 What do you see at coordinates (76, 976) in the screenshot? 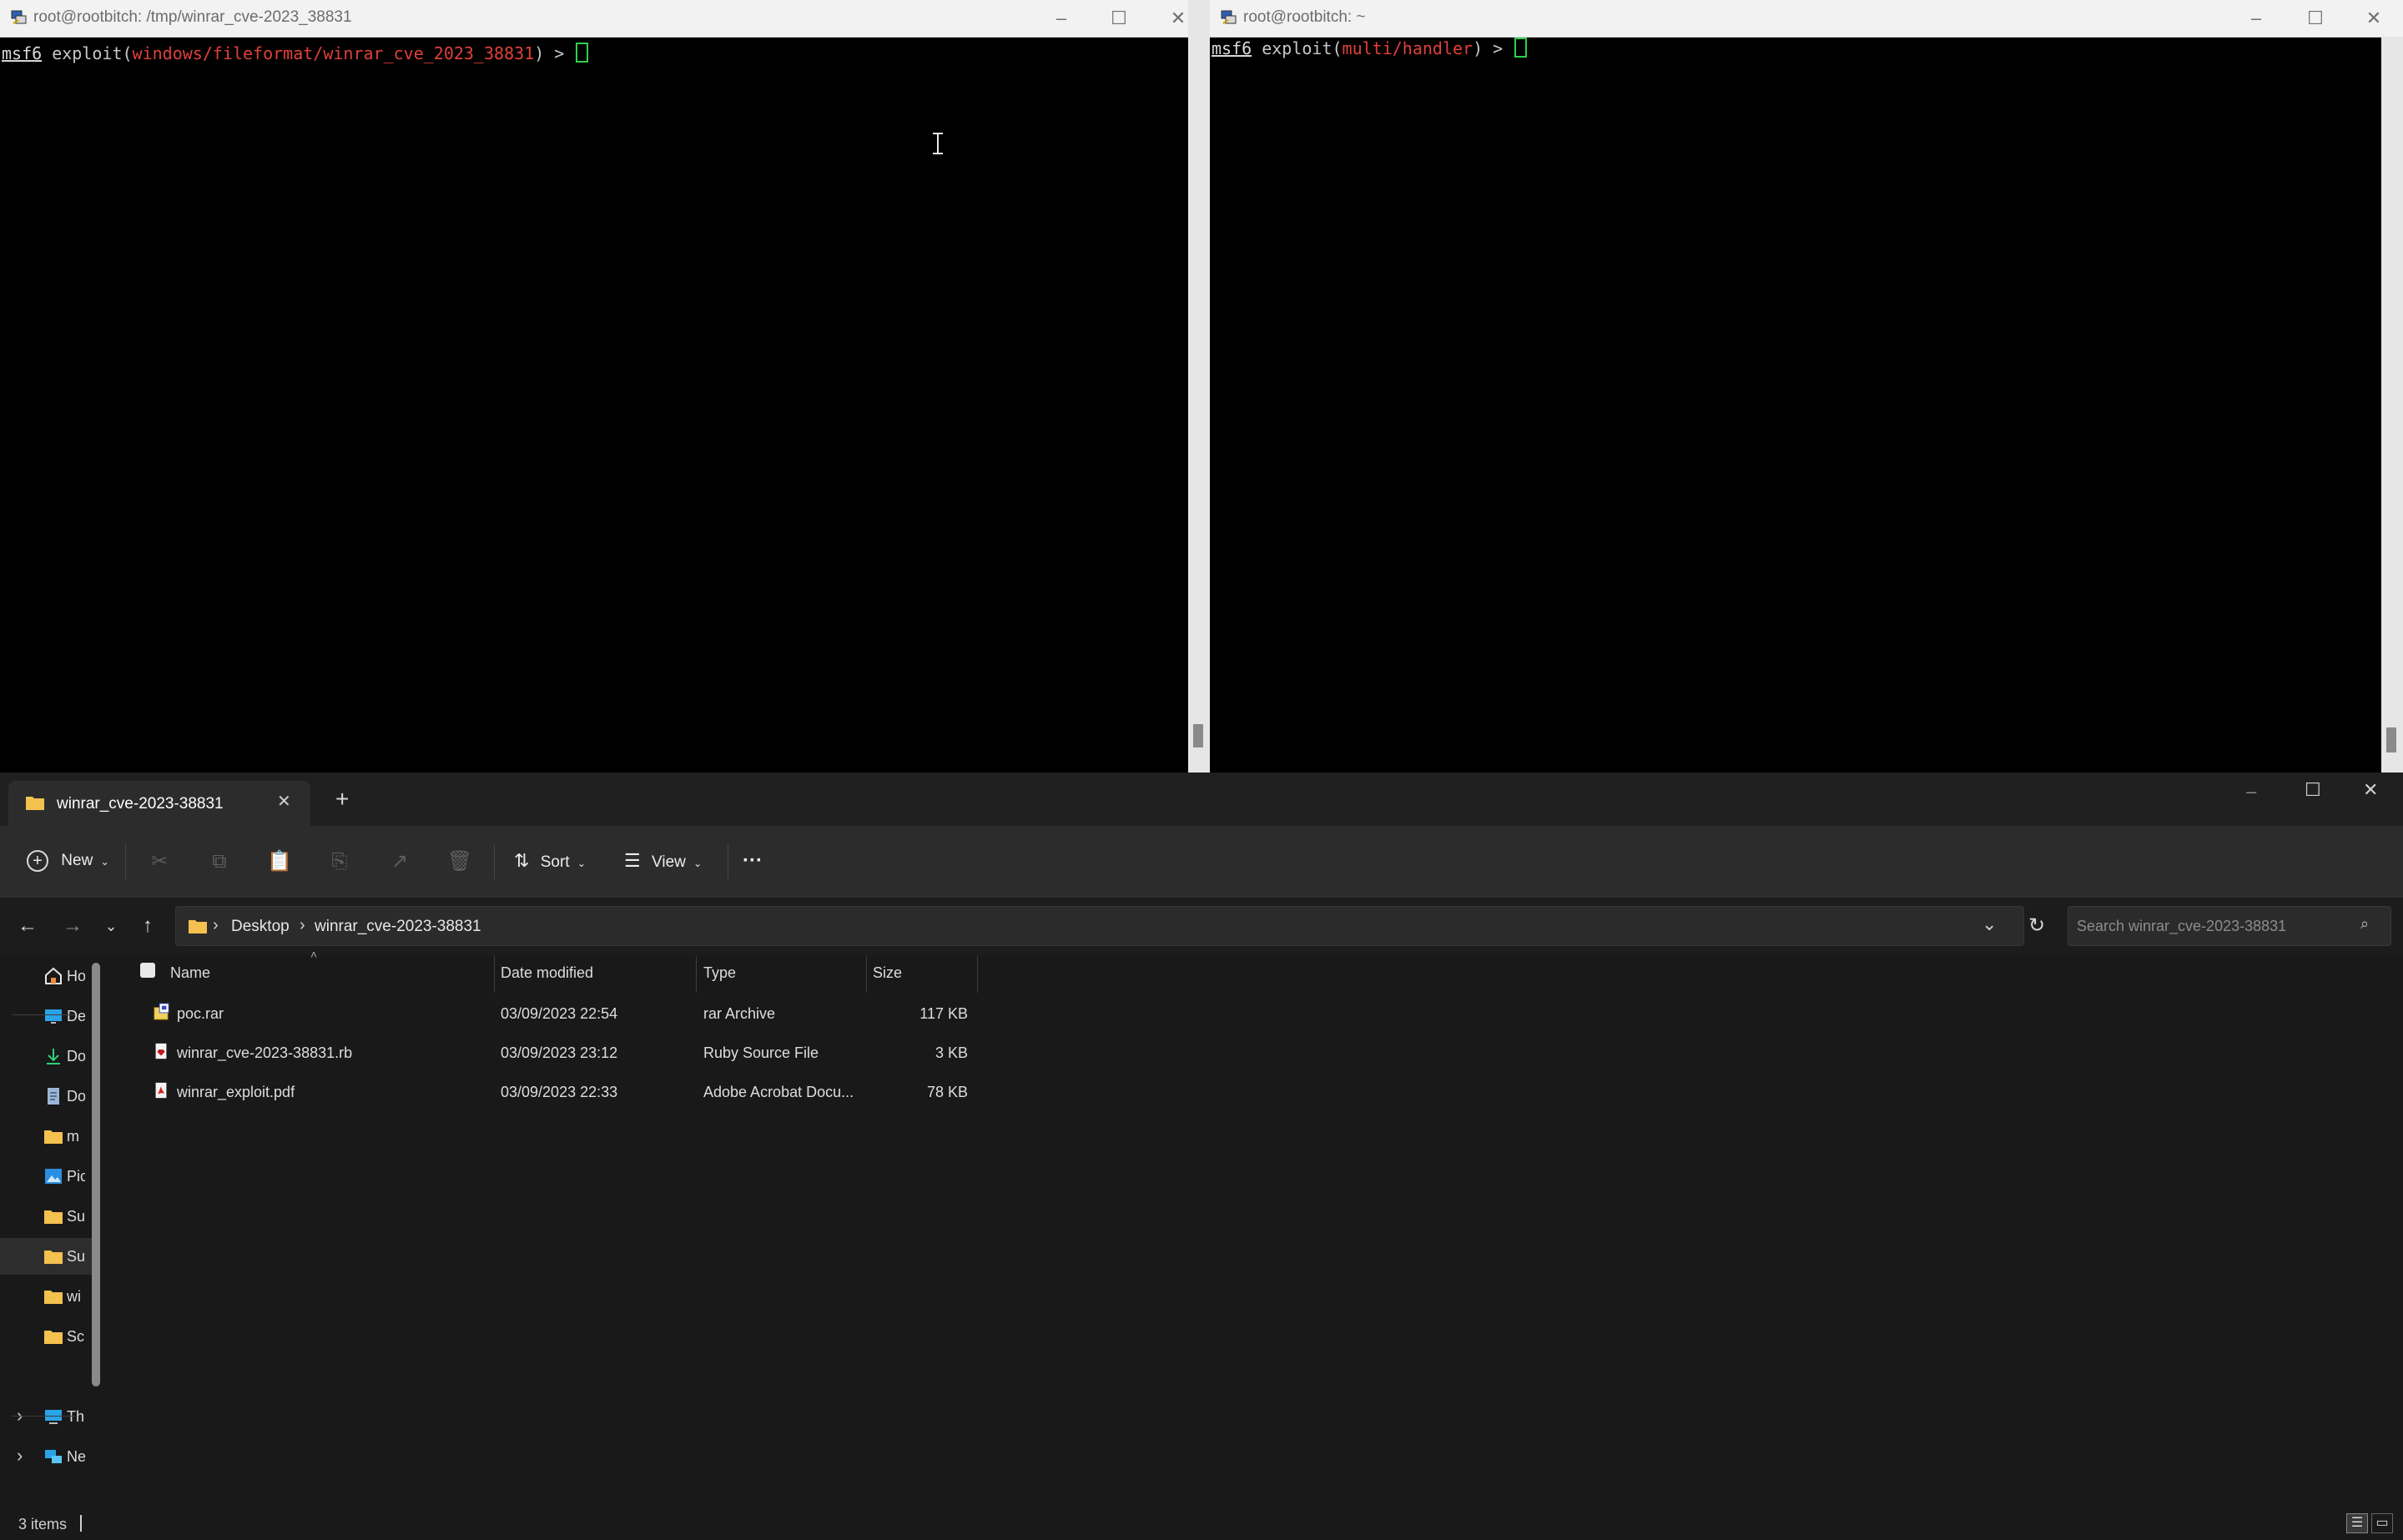
I see `nav-item-label: Ho` at bounding box center [76, 976].